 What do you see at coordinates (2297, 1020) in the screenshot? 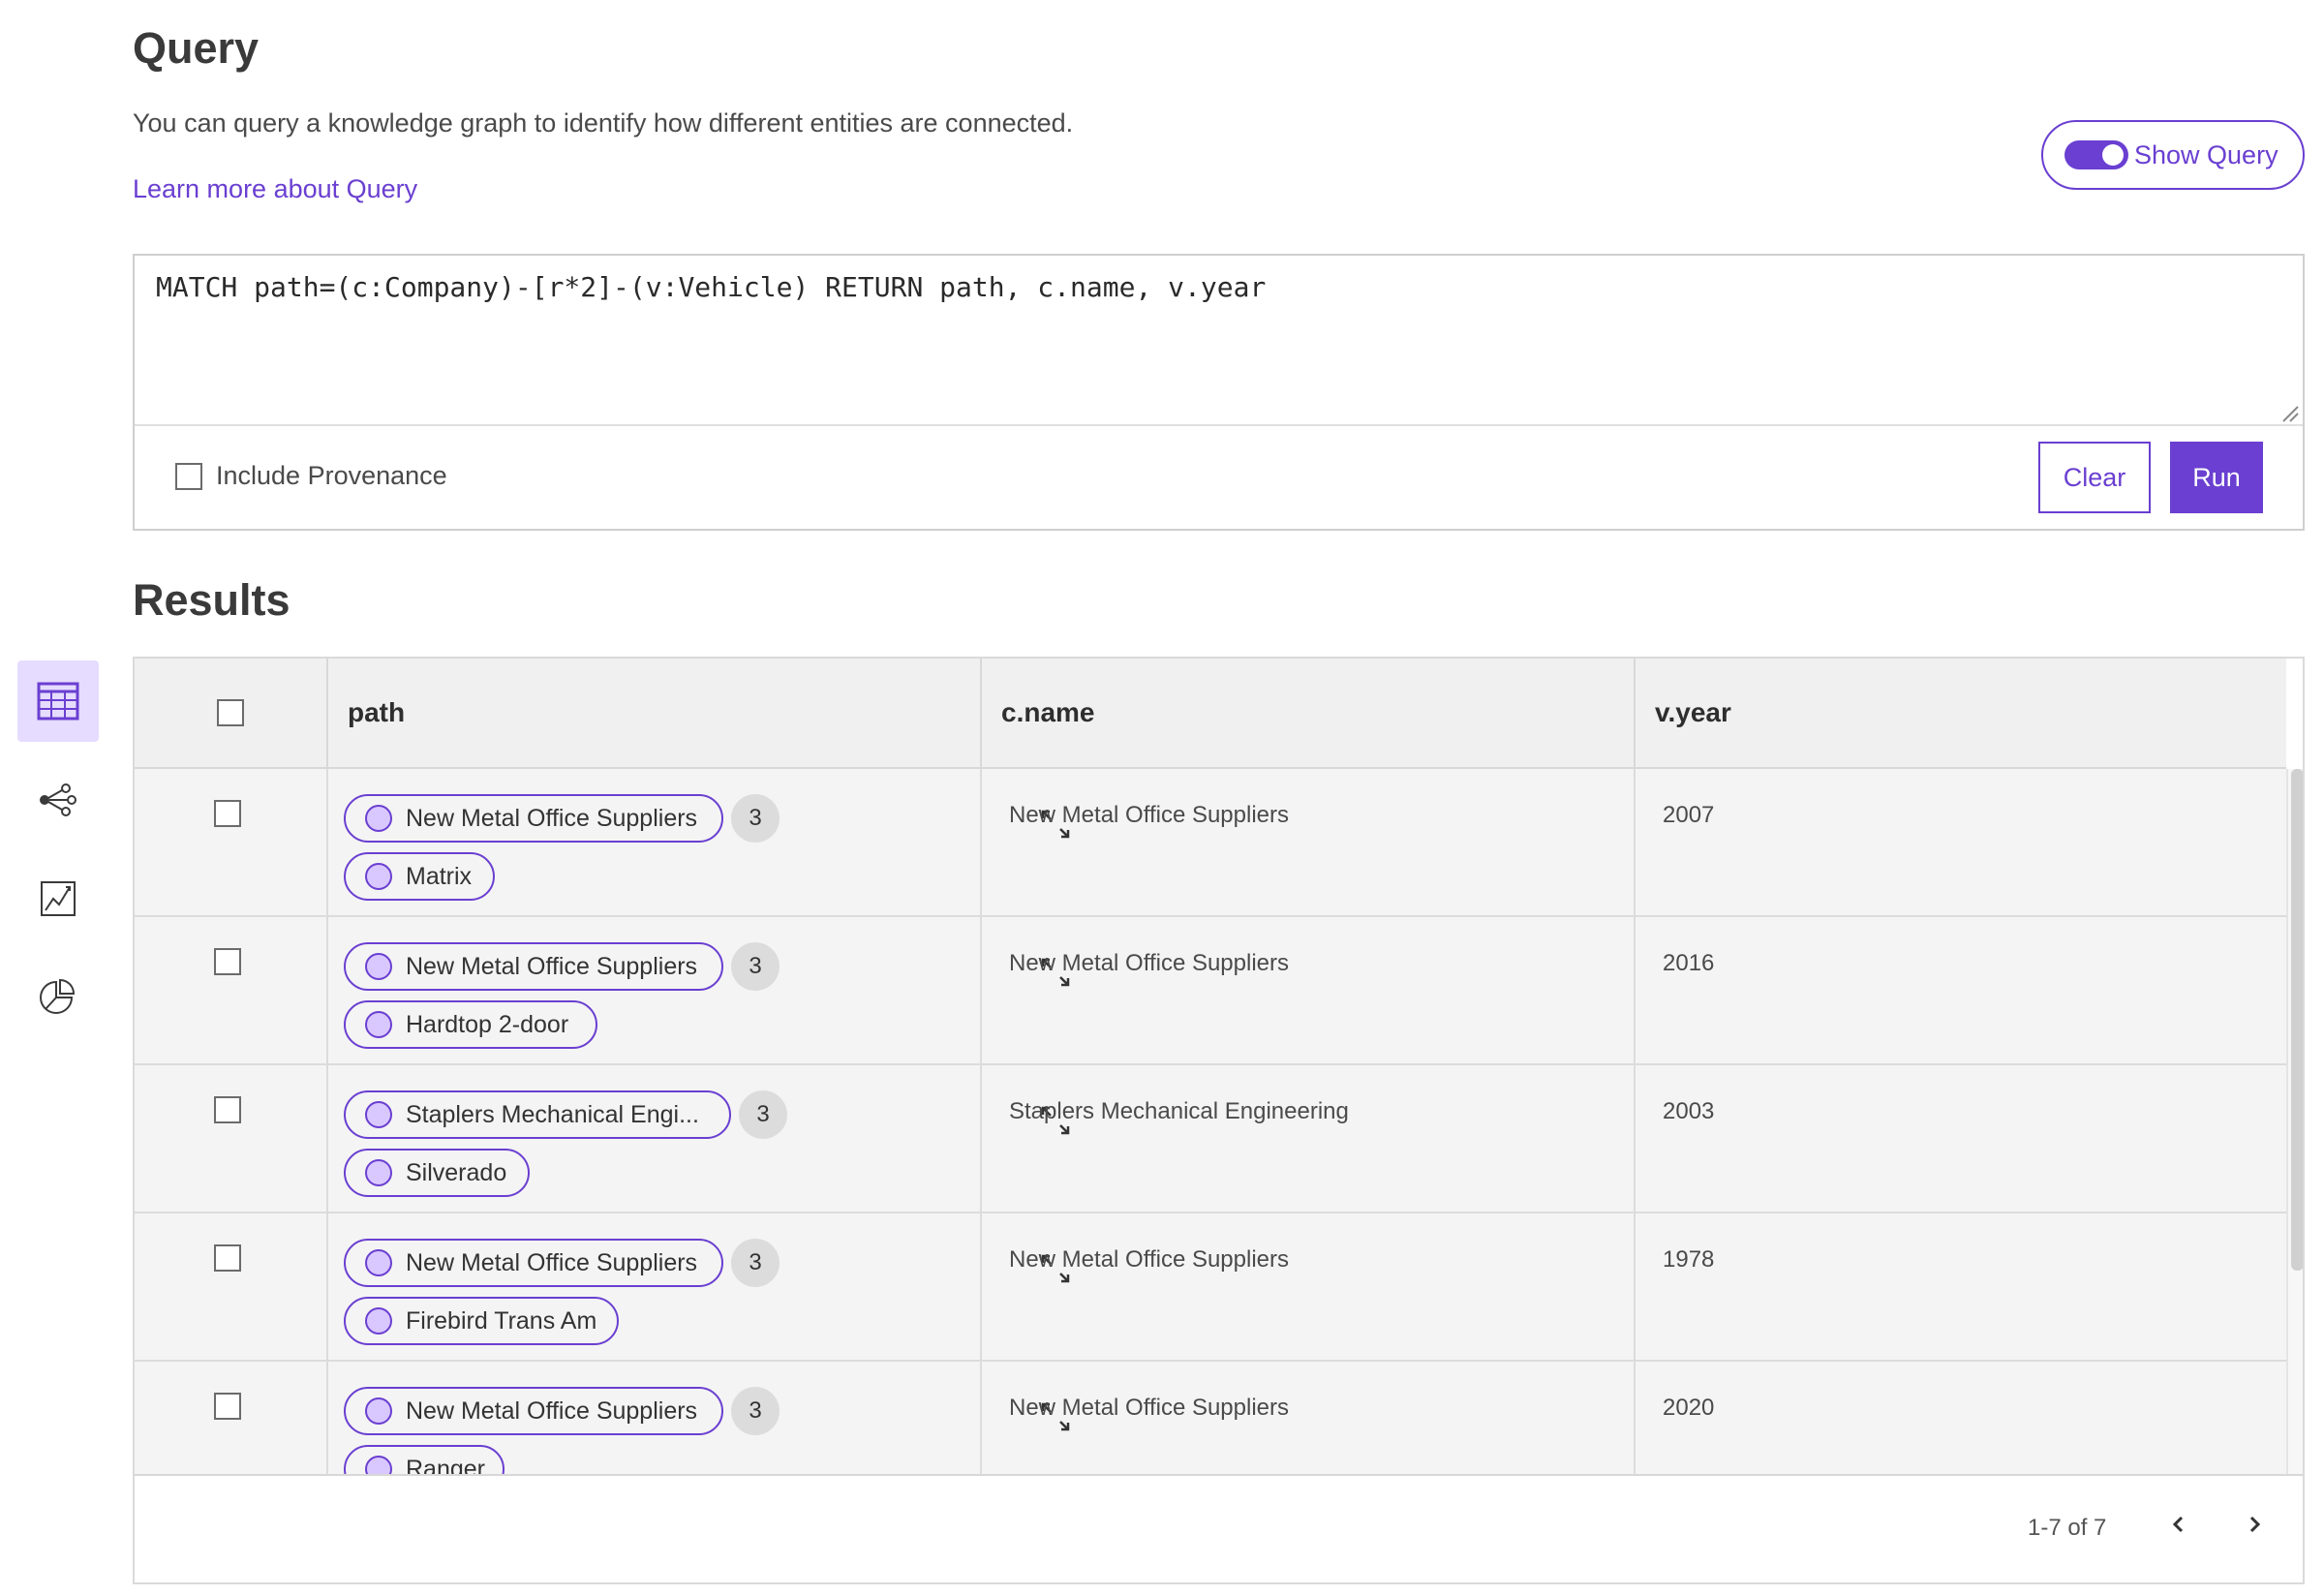
I see `scroll-thumb` at bounding box center [2297, 1020].